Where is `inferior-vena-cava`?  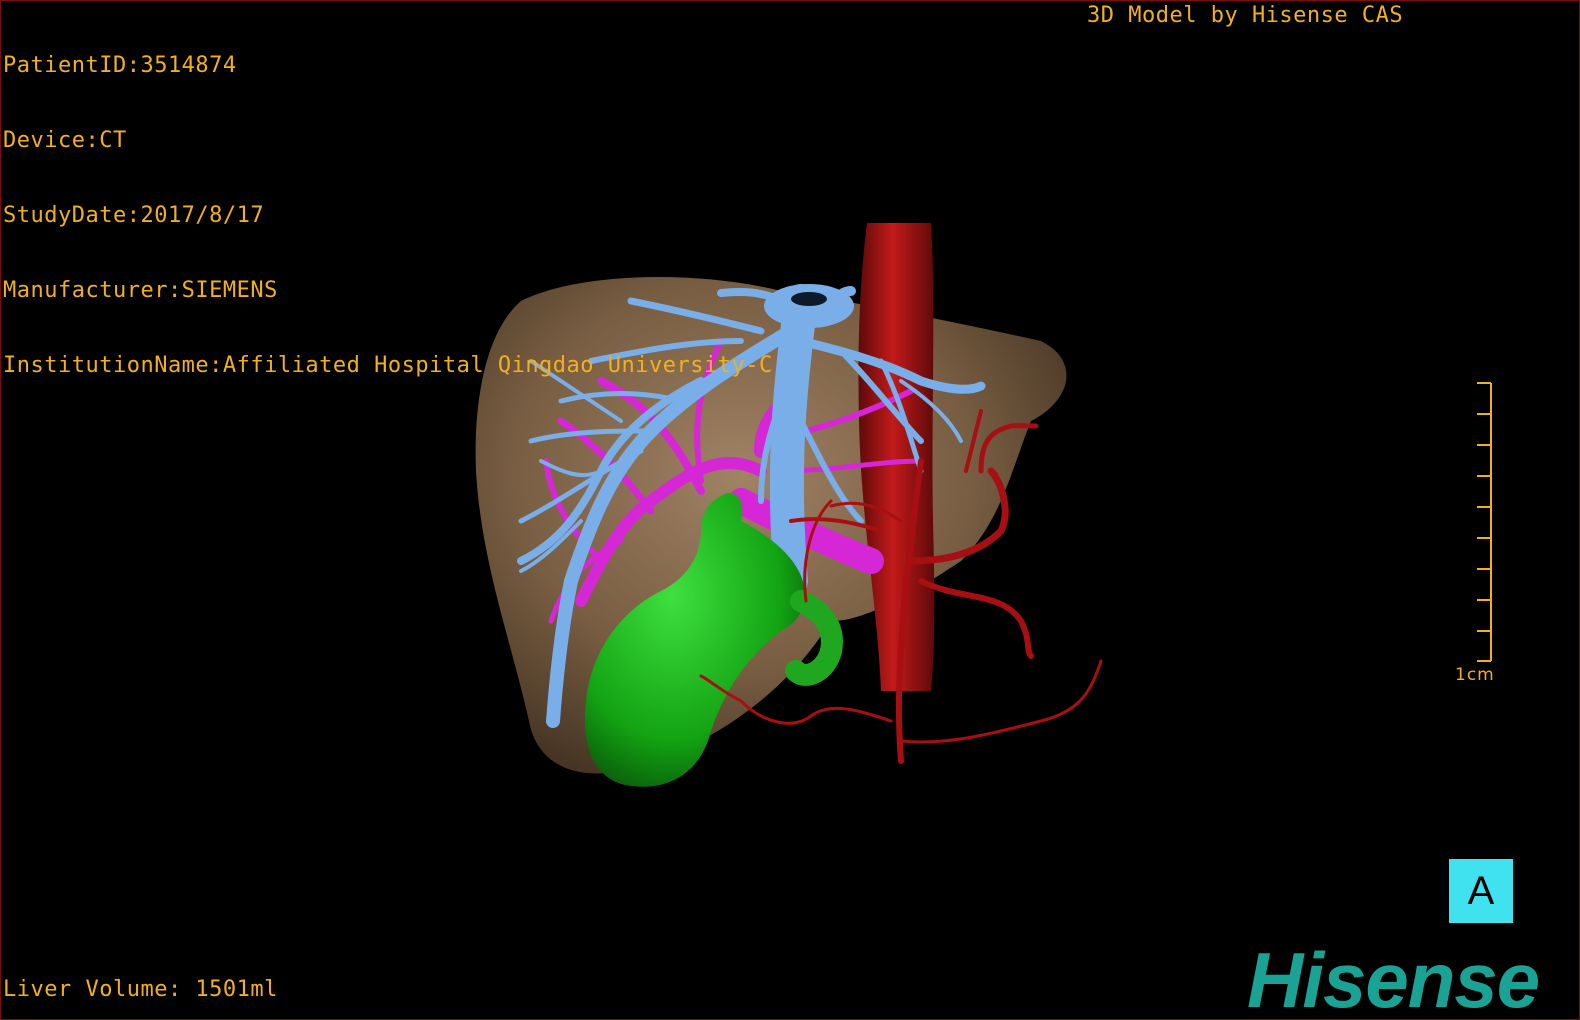
inferior-vena-cava is located at coordinates (896, 457).